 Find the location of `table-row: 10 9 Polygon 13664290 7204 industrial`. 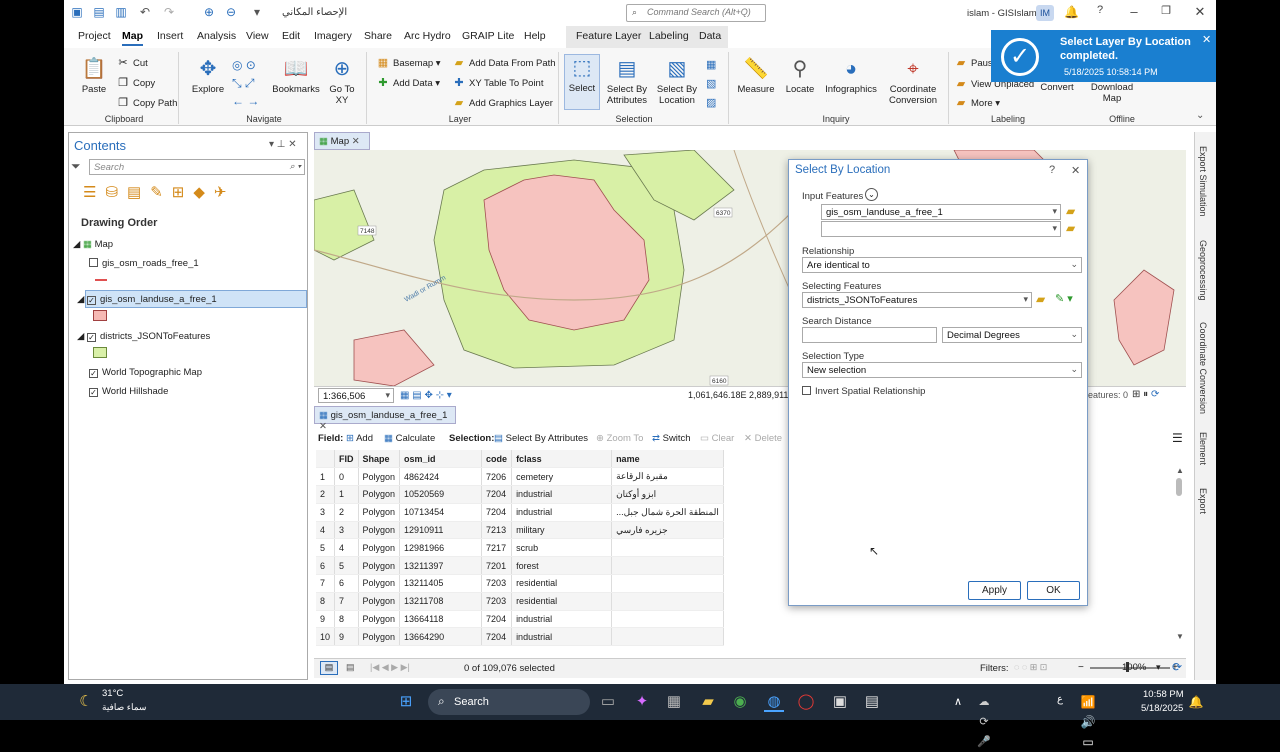

table-row: 10 9 Polygon 13664290 7204 industrial is located at coordinates (520, 637).